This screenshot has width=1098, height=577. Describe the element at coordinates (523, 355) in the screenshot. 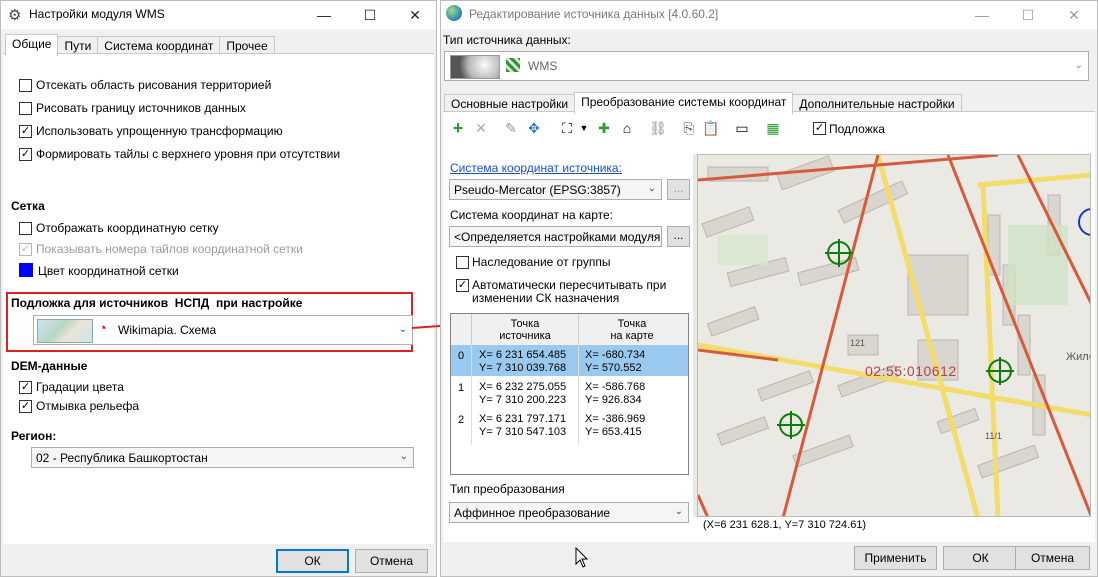

I see `source-x: X= 6 231 654.485` at that location.